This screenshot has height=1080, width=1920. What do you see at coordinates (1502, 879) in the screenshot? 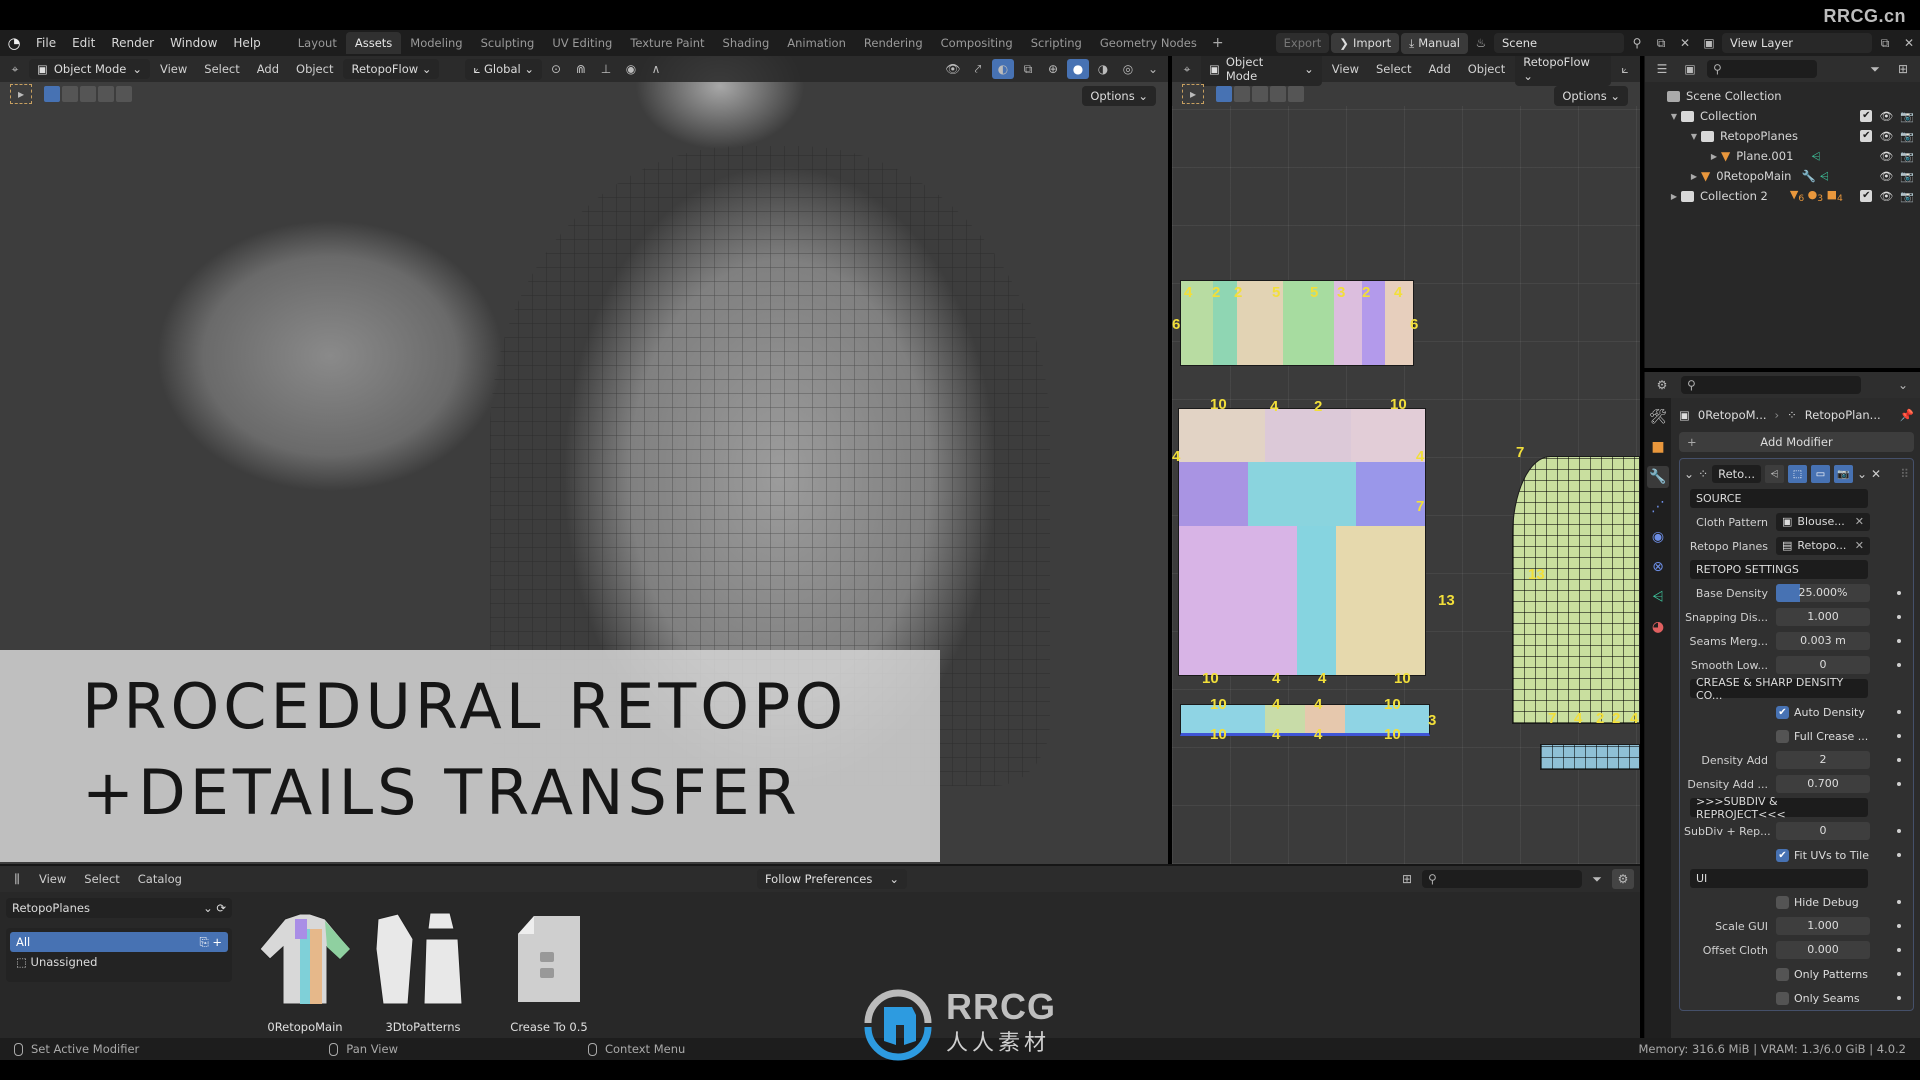
I see `asset-search-input: ⚲` at bounding box center [1502, 879].